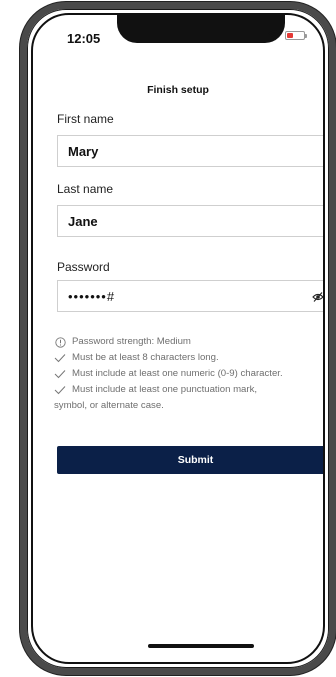  I want to click on password-value: •••••••#, so click(92, 296).